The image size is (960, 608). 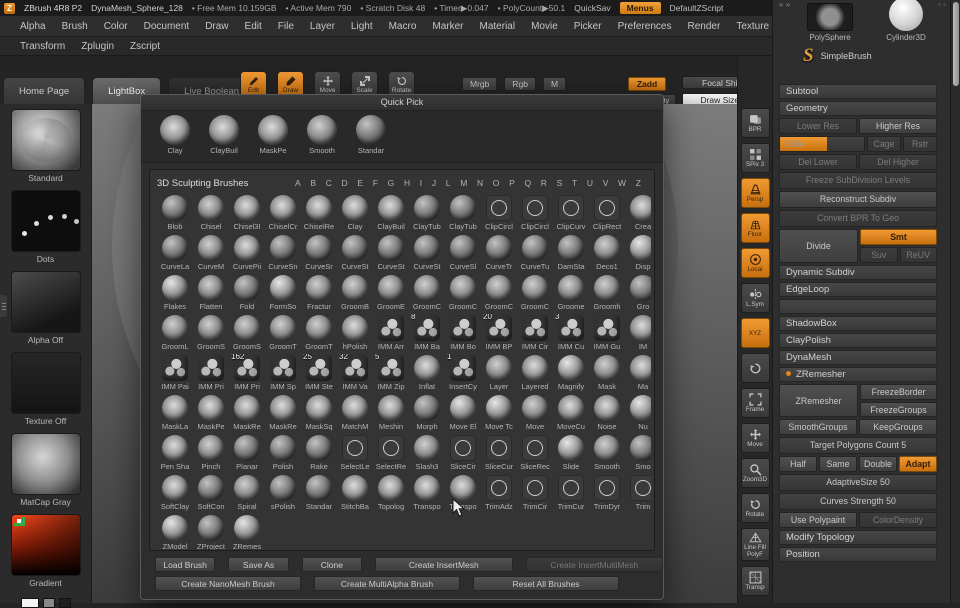 What do you see at coordinates (535, 374) in the screenshot?
I see `brush-layered: Layered` at bounding box center [535, 374].